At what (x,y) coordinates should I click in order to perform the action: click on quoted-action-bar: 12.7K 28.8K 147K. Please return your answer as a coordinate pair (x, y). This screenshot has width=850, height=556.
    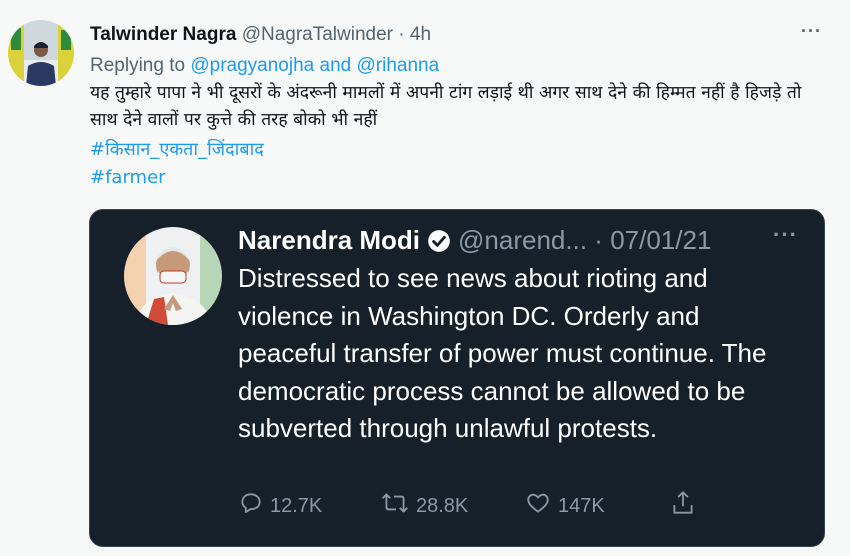
    Looking at the image, I should click on (528, 506).